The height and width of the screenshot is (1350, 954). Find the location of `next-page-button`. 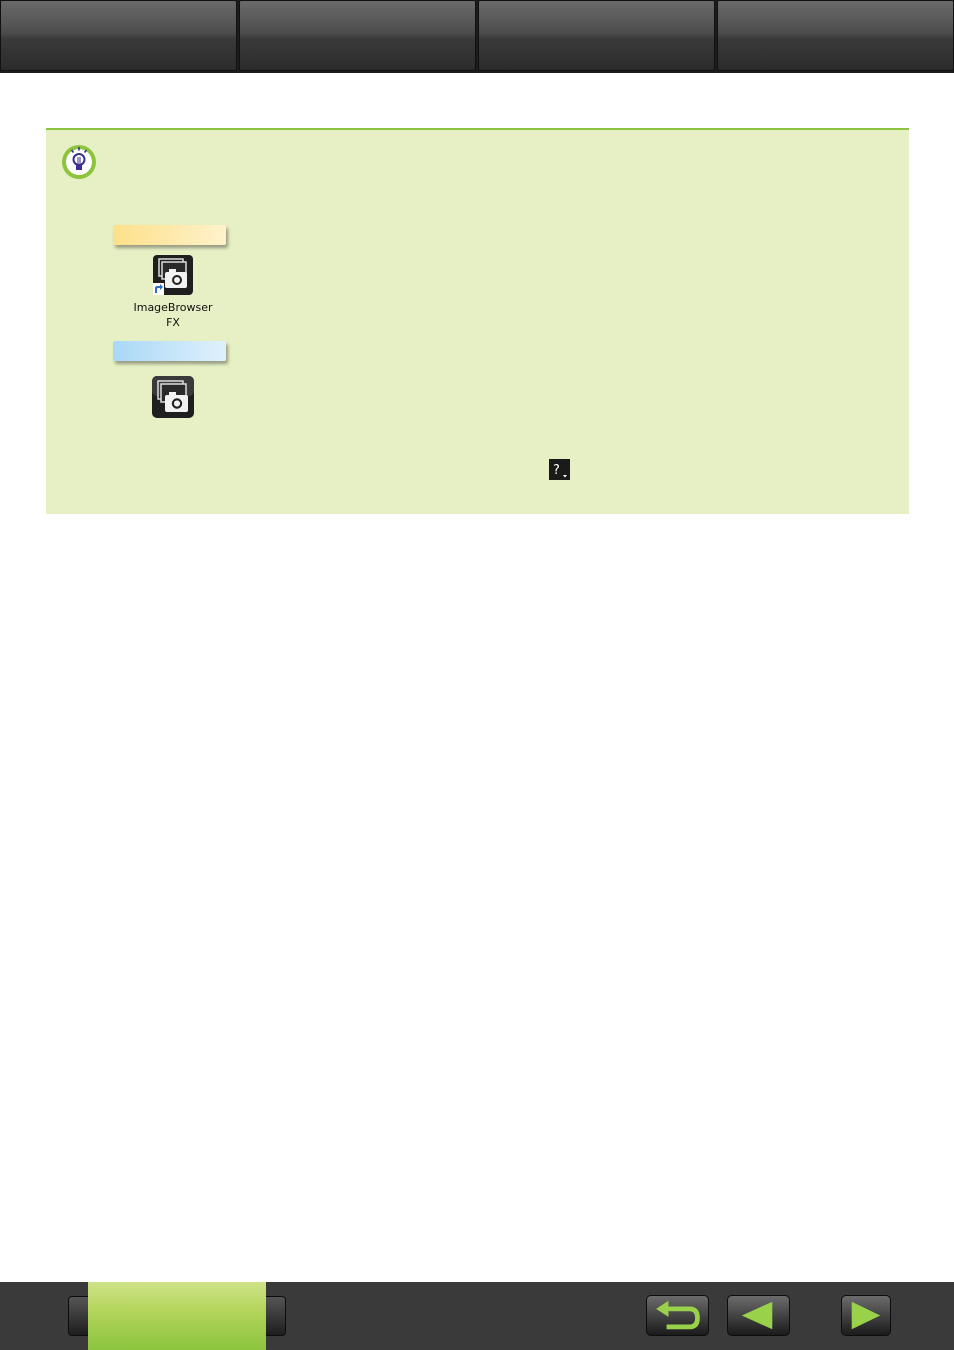

next-page-button is located at coordinates (866, 1315).